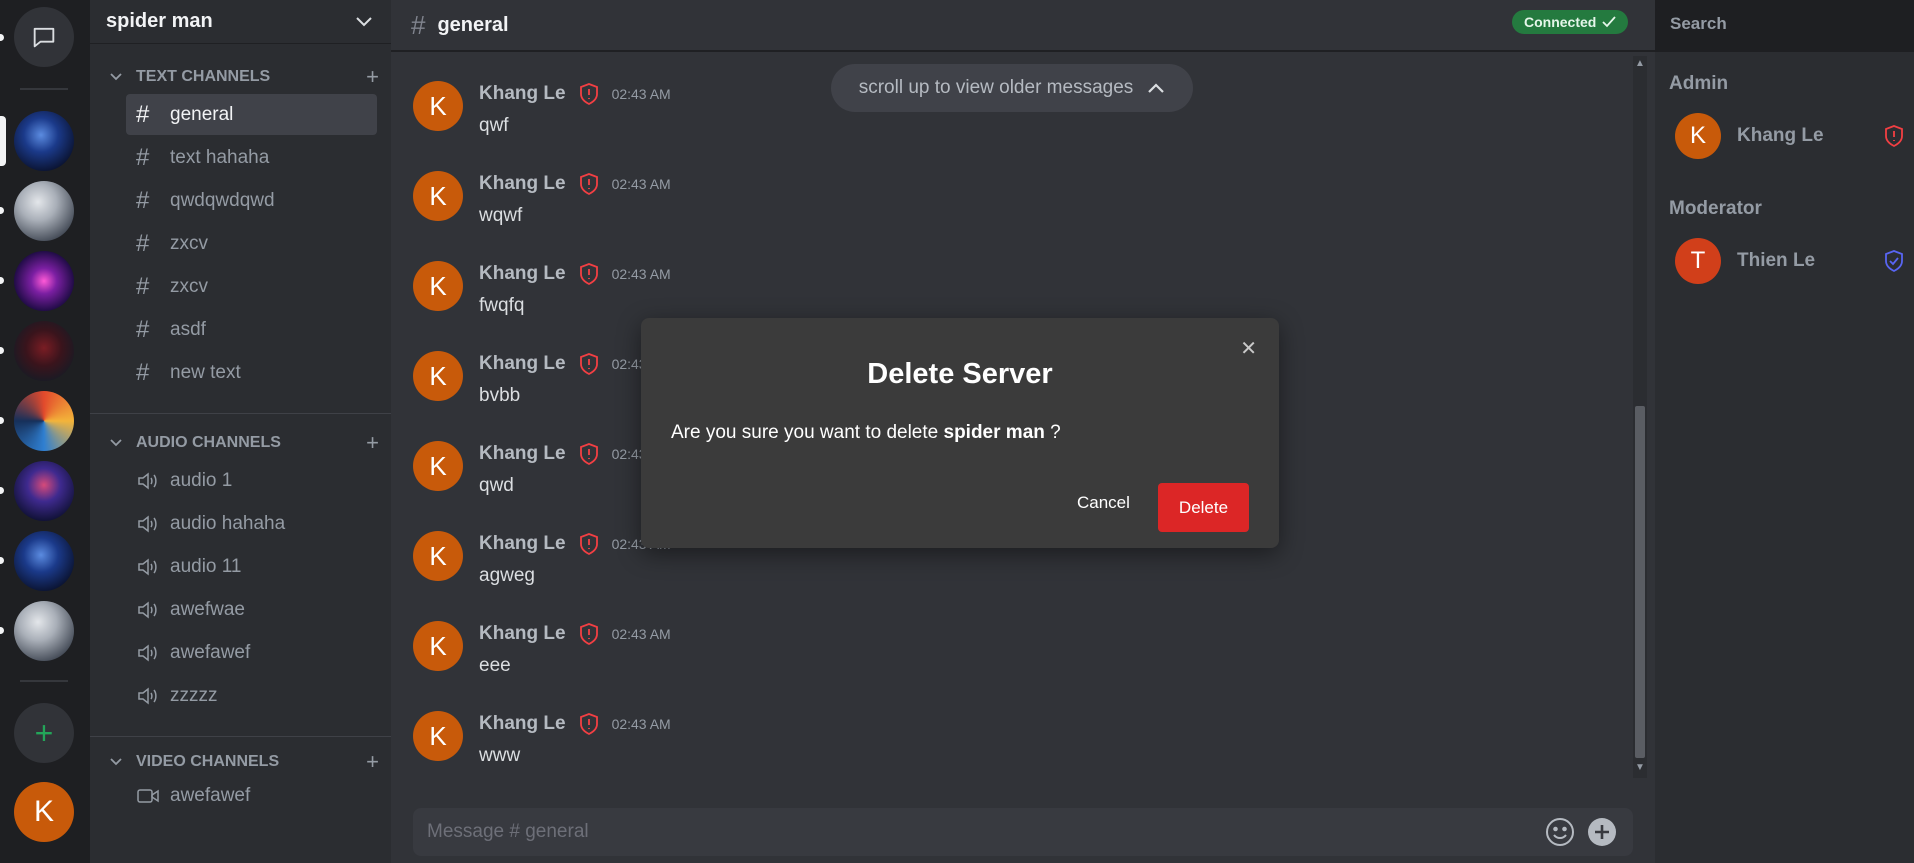 This screenshot has width=1914, height=863. What do you see at coordinates (251, 652) in the screenshot?
I see `channel-awefawef: awefawef` at bounding box center [251, 652].